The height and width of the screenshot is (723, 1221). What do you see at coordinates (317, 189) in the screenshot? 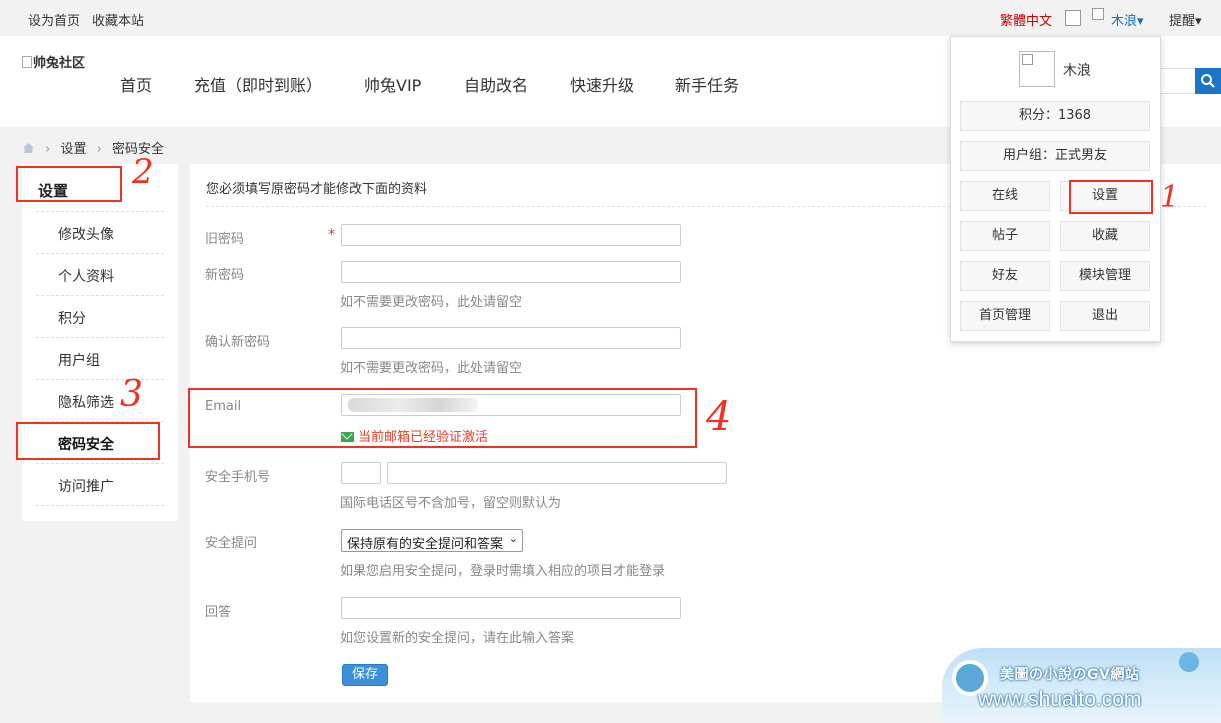
I see `form-note: 您必须填写原密码才能修改下面的资料` at bounding box center [317, 189].